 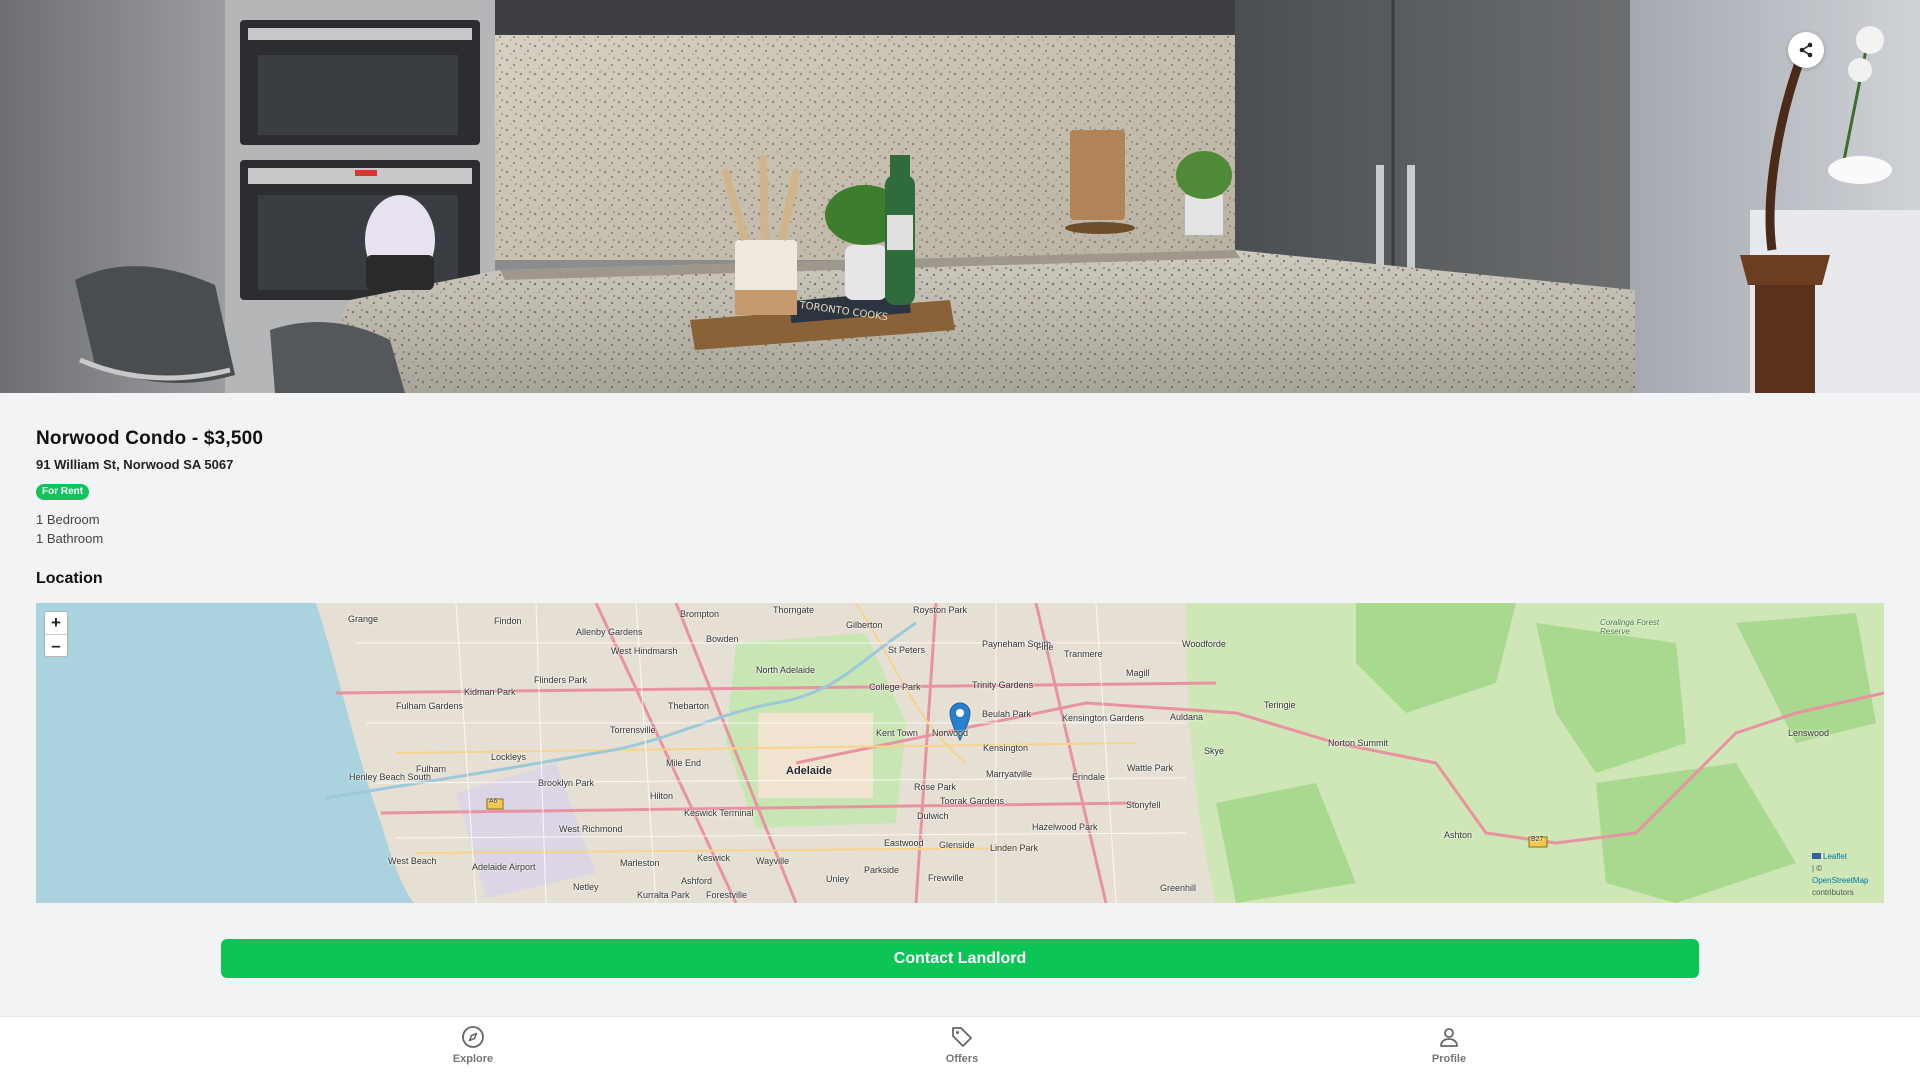 What do you see at coordinates (1358, 743) in the screenshot?
I see `map-label: Norton Summit` at bounding box center [1358, 743].